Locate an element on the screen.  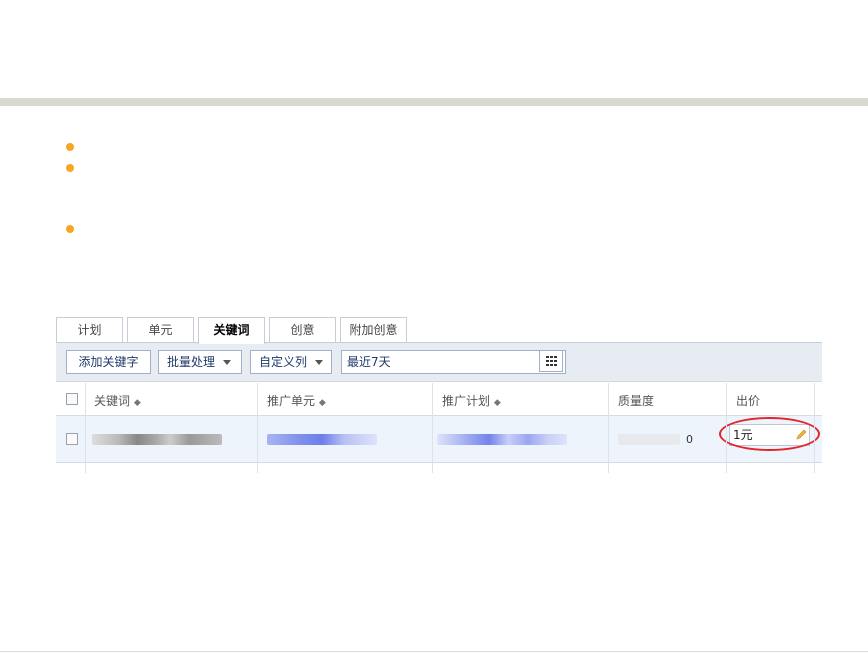
tab-creative: 创意 is located at coordinates (302, 329).